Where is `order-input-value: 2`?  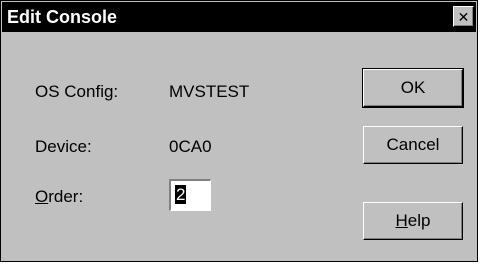
order-input-value: 2 is located at coordinates (181, 194).